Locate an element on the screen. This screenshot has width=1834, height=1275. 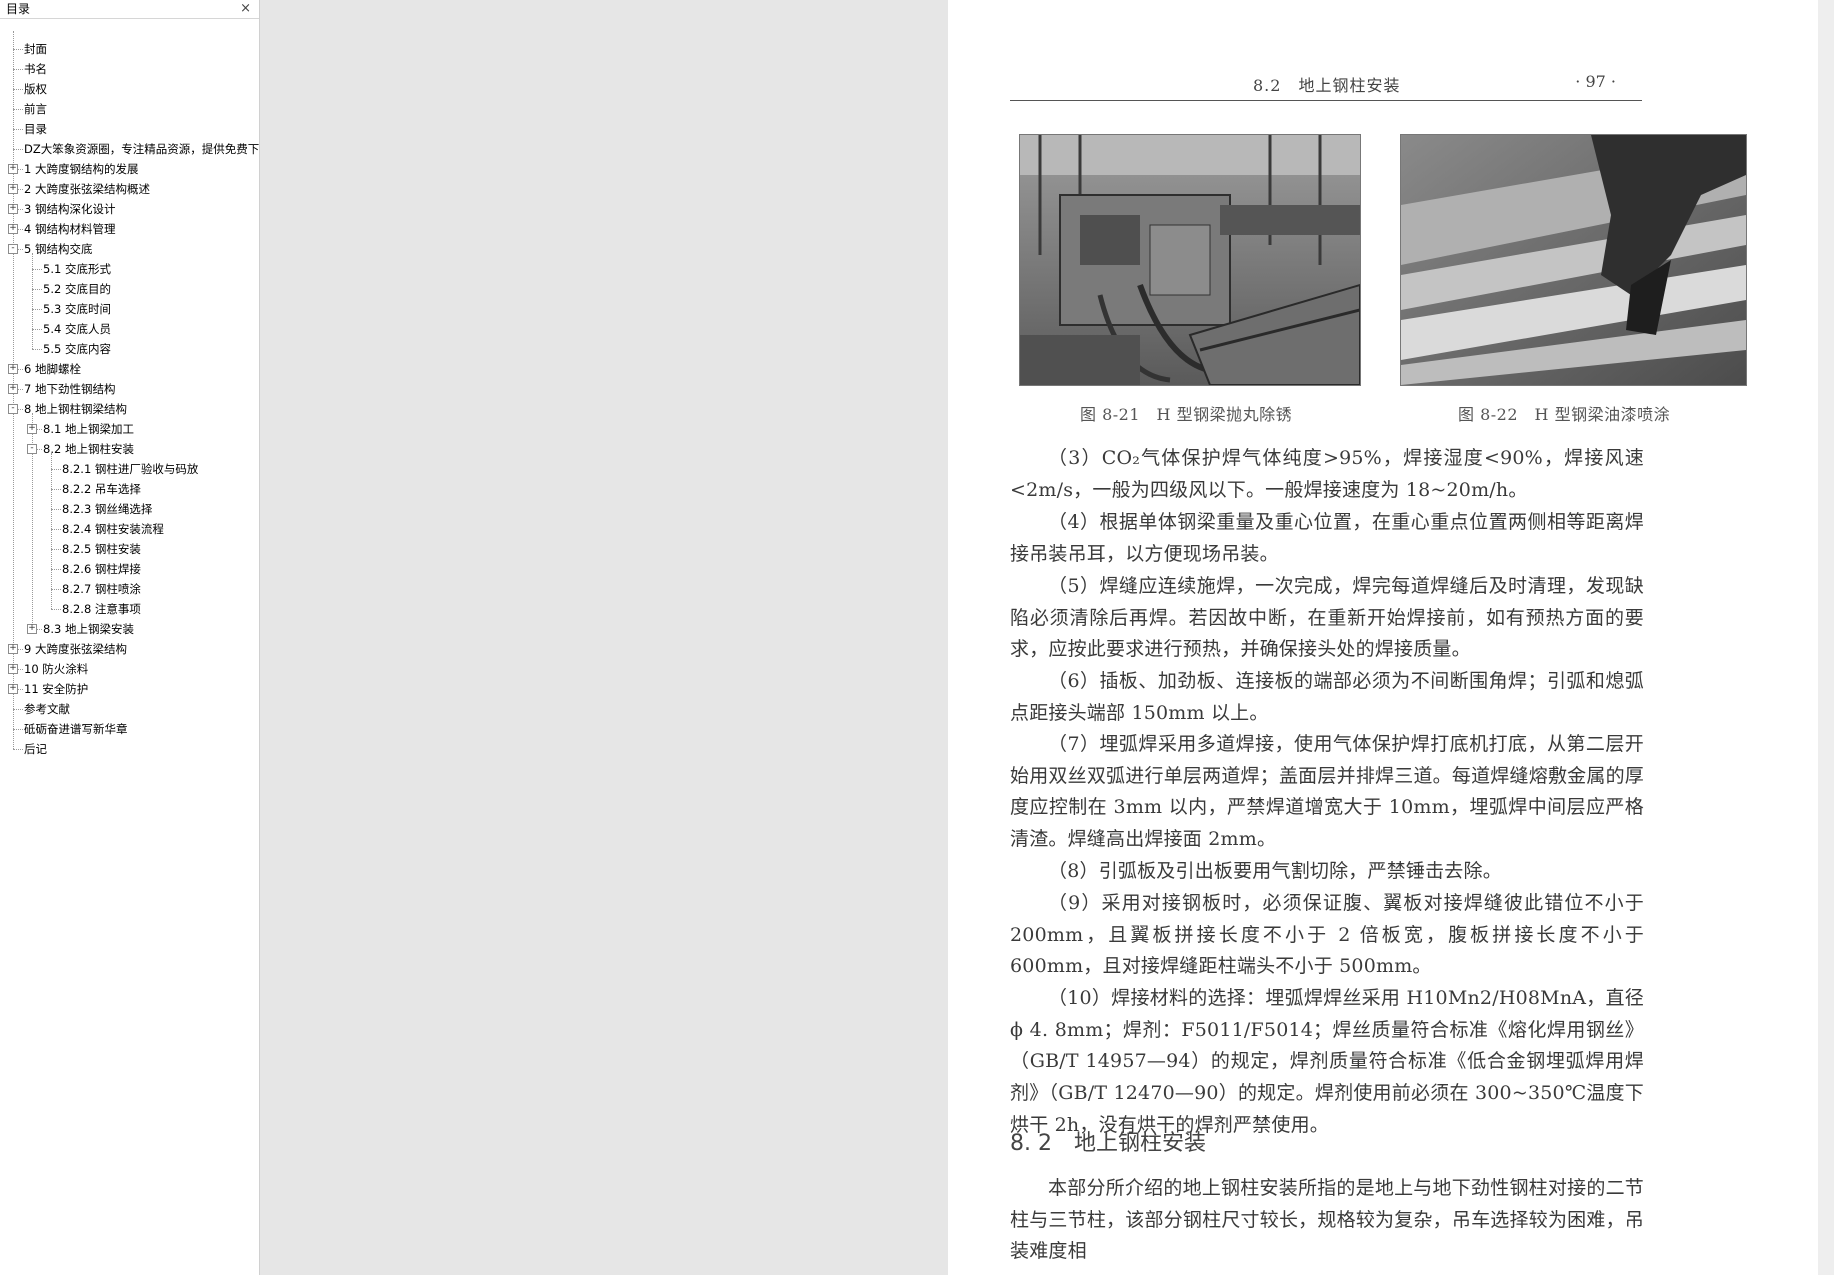
toc-item: 封面 is located at coordinates (129, 49).